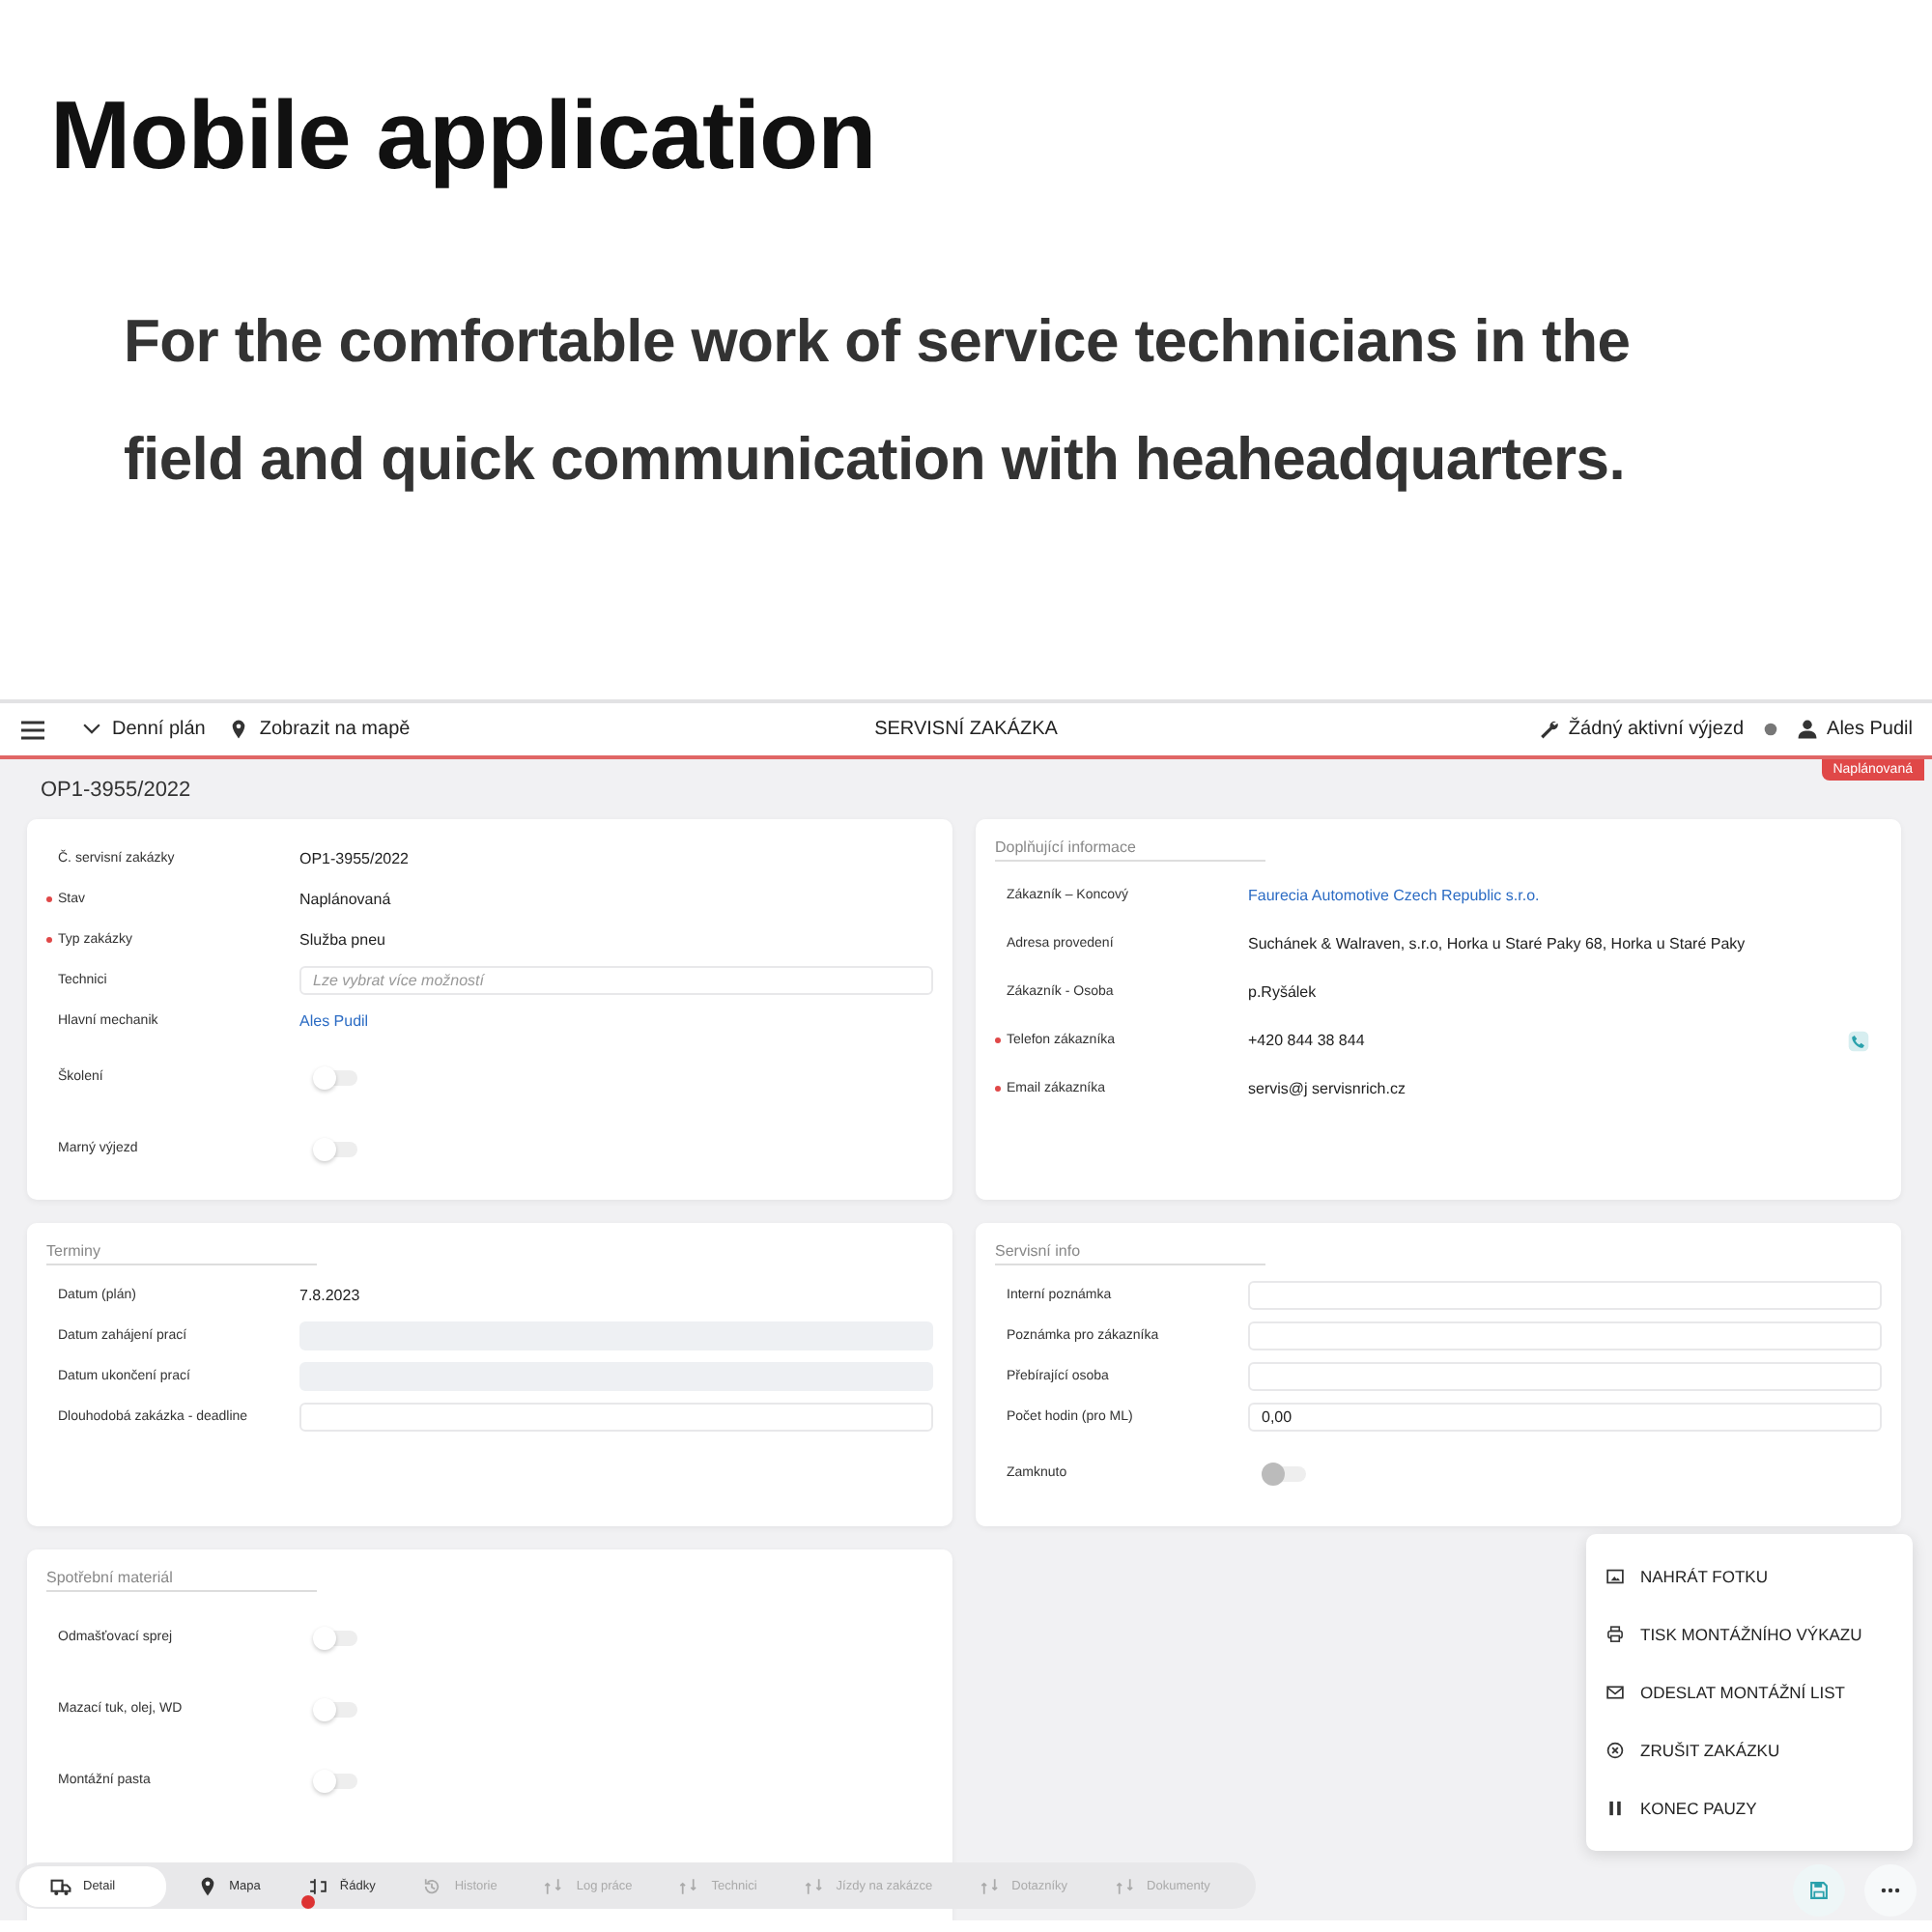 The width and height of the screenshot is (1932, 1932). I want to click on field-value: Naplánovaná, so click(345, 899).